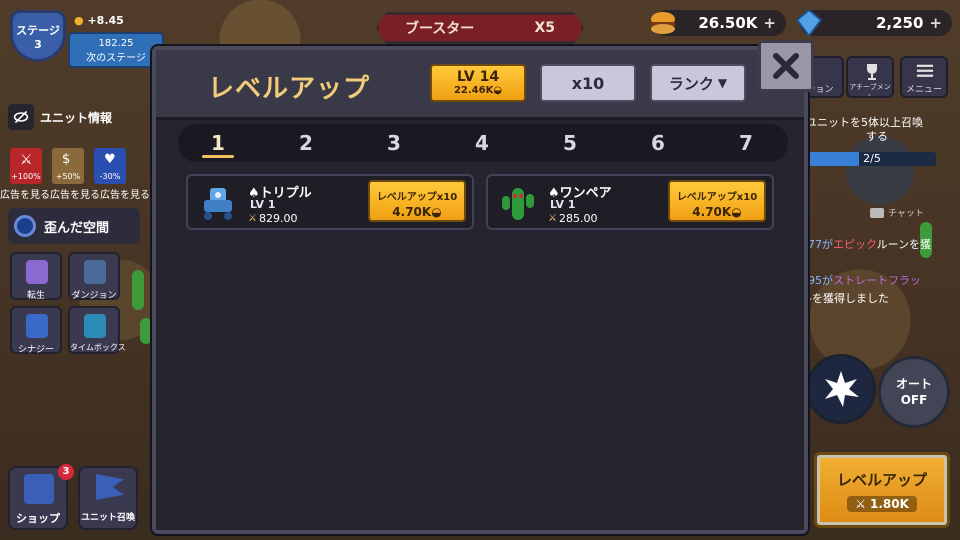 The image size is (960, 540). Describe the element at coordinates (26, 176) in the screenshot. I see `attack-buff-value: +100%` at that location.